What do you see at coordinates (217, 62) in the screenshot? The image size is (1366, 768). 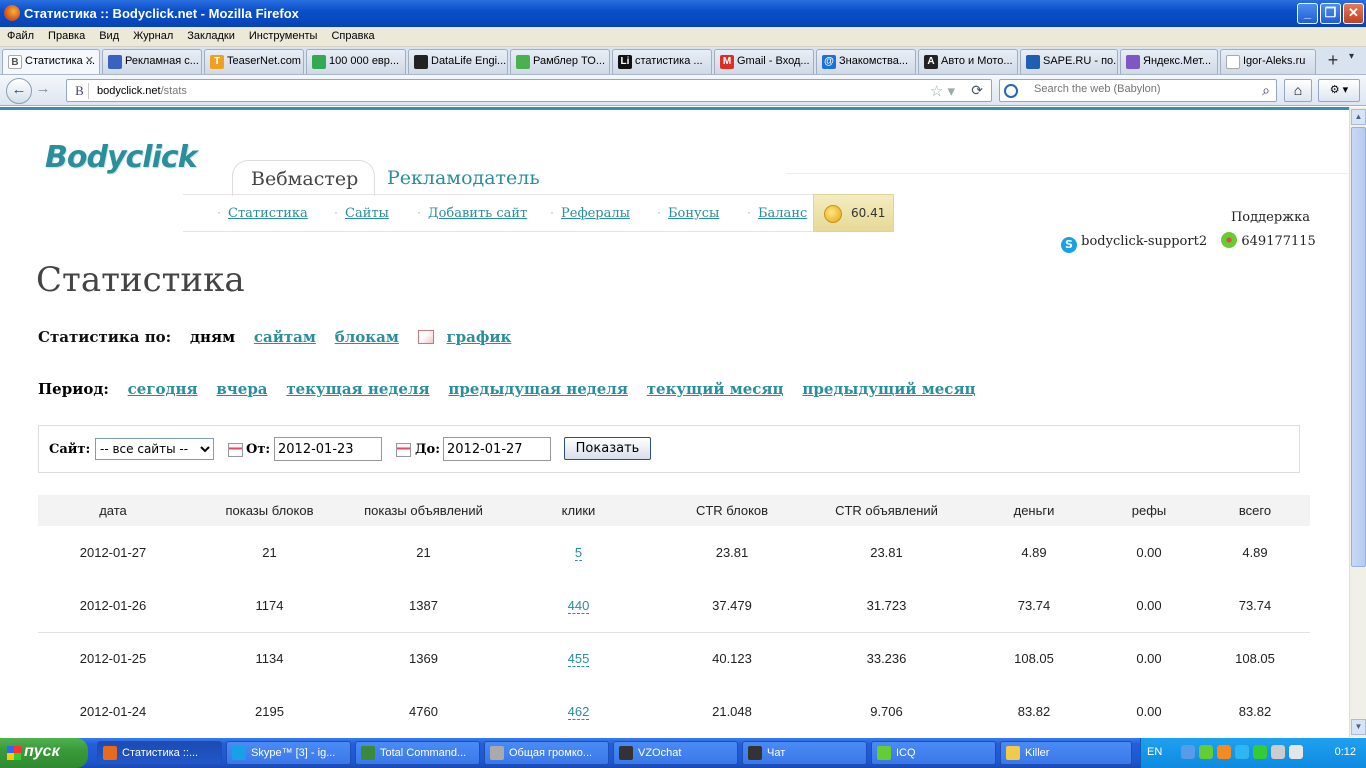 I see `tab-favicon-icon: T` at bounding box center [217, 62].